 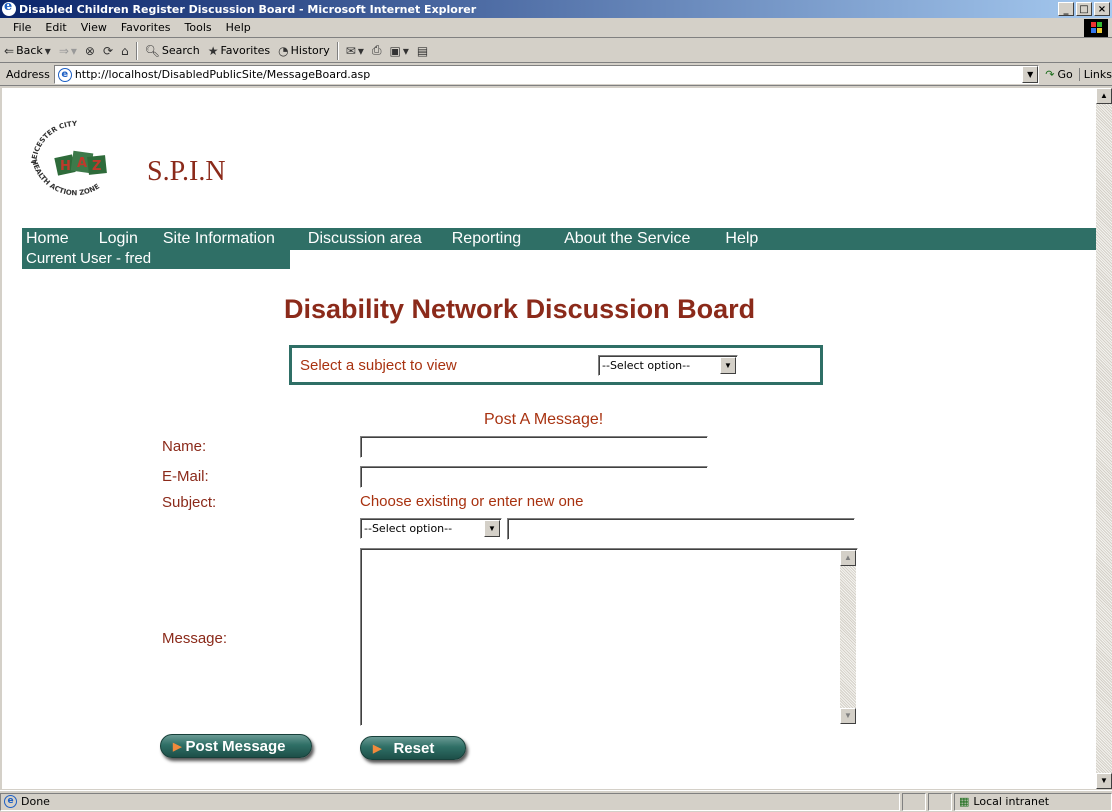 What do you see at coordinates (96, 166) in the screenshot?
I see `svg-text: Z` at bounding box center [96, 166].